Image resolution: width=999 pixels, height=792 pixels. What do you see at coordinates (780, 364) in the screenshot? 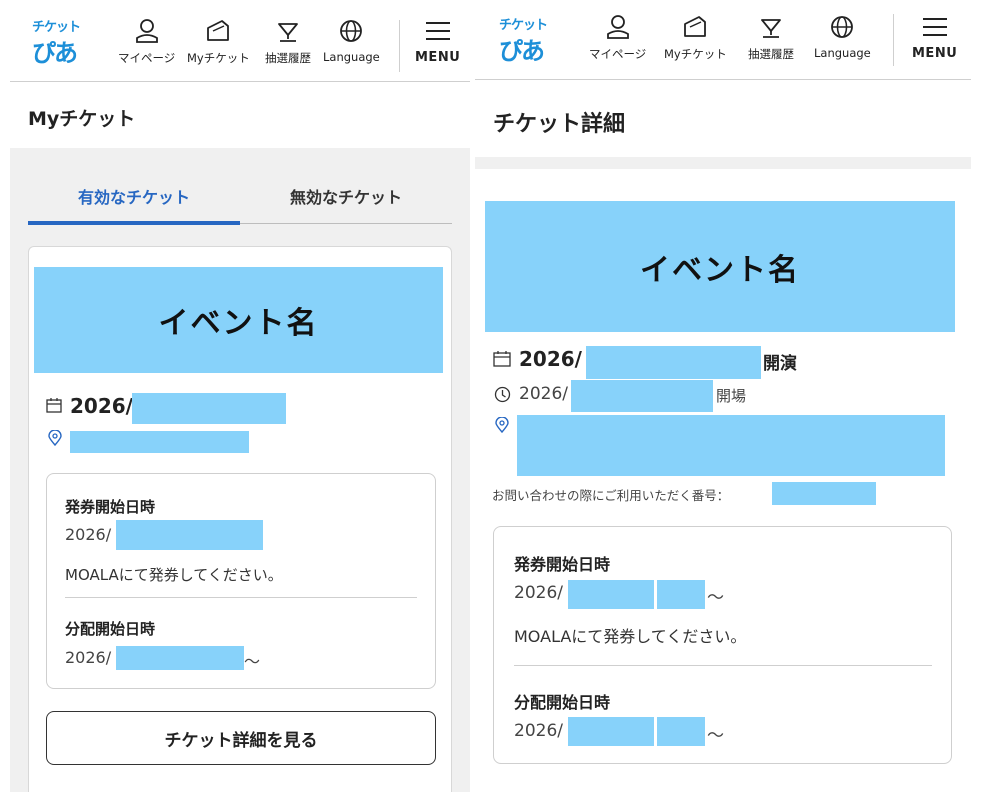
I see `performance-label: 開演` at bounding box center [780, 364].